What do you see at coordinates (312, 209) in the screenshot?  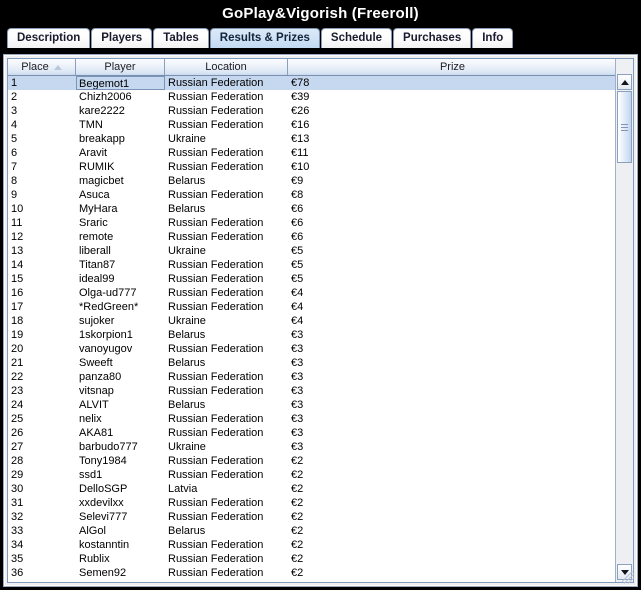 I see `table-row: 10 MyHara Belarus €6` at bounding box center [312, 209].